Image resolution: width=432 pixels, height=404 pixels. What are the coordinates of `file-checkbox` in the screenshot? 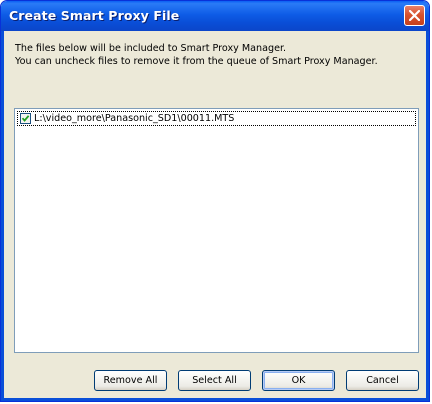 It's located at (25, 118).